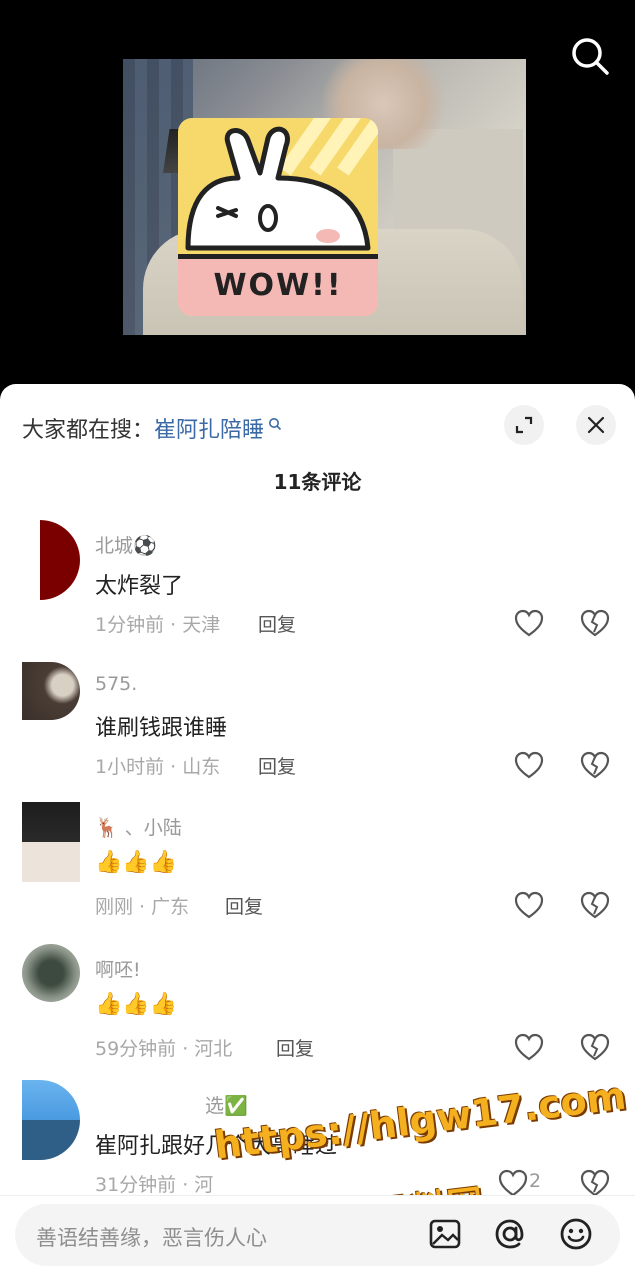 The width and height of the screenshot is (635, 1280). Describe the element at coordinates (278, 285) in the screenshot. I see `sticker-text: WOW!!` at that location.